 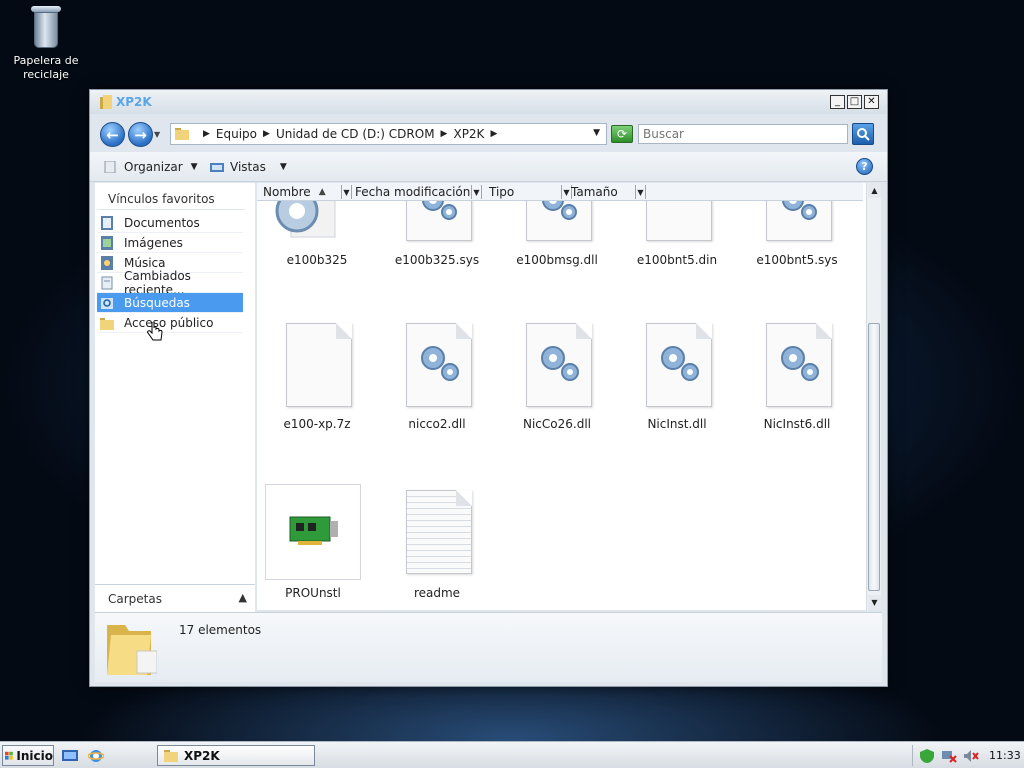 What do you see at coordinates (313, 532) in the screenshot?
I see `network-card-icon` at bounding box center [313, 532].